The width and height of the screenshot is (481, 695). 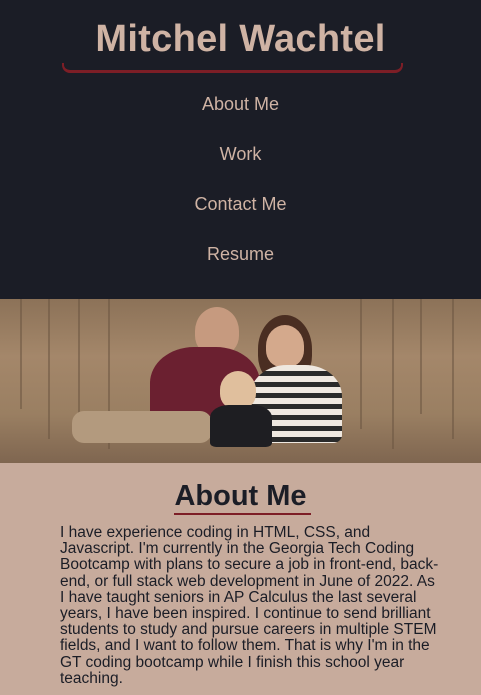 I want to click on title-underline, so click(x=232, y=68).